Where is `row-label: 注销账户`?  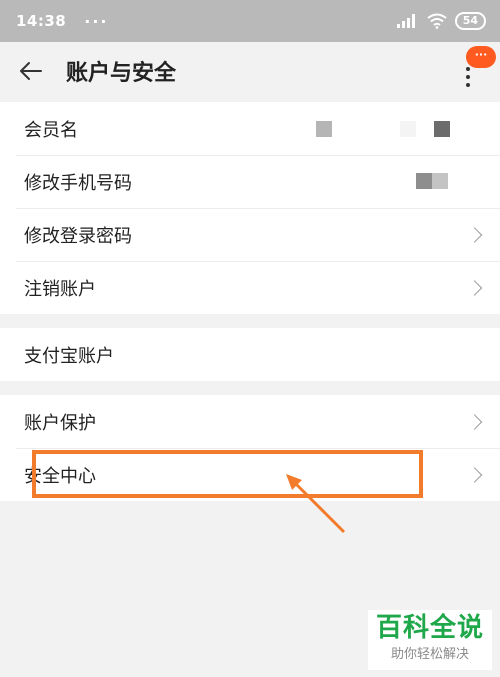
row-label: 注销账户 is located at coordinates (60, 289).